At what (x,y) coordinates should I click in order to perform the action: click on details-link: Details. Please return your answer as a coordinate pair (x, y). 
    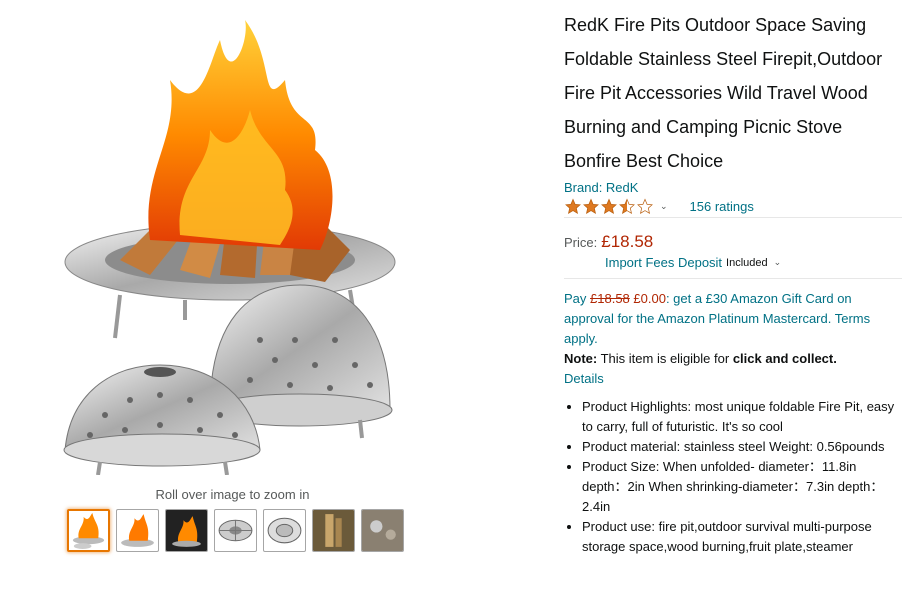
    Looking at the image, I should click on (733, 379).